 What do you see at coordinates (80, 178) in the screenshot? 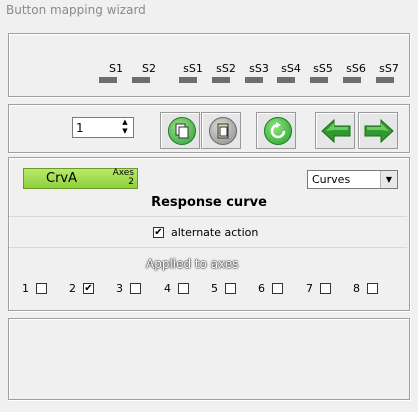
I see `curve-button: CrvA Axes 2` at bounding box center [80, 178].